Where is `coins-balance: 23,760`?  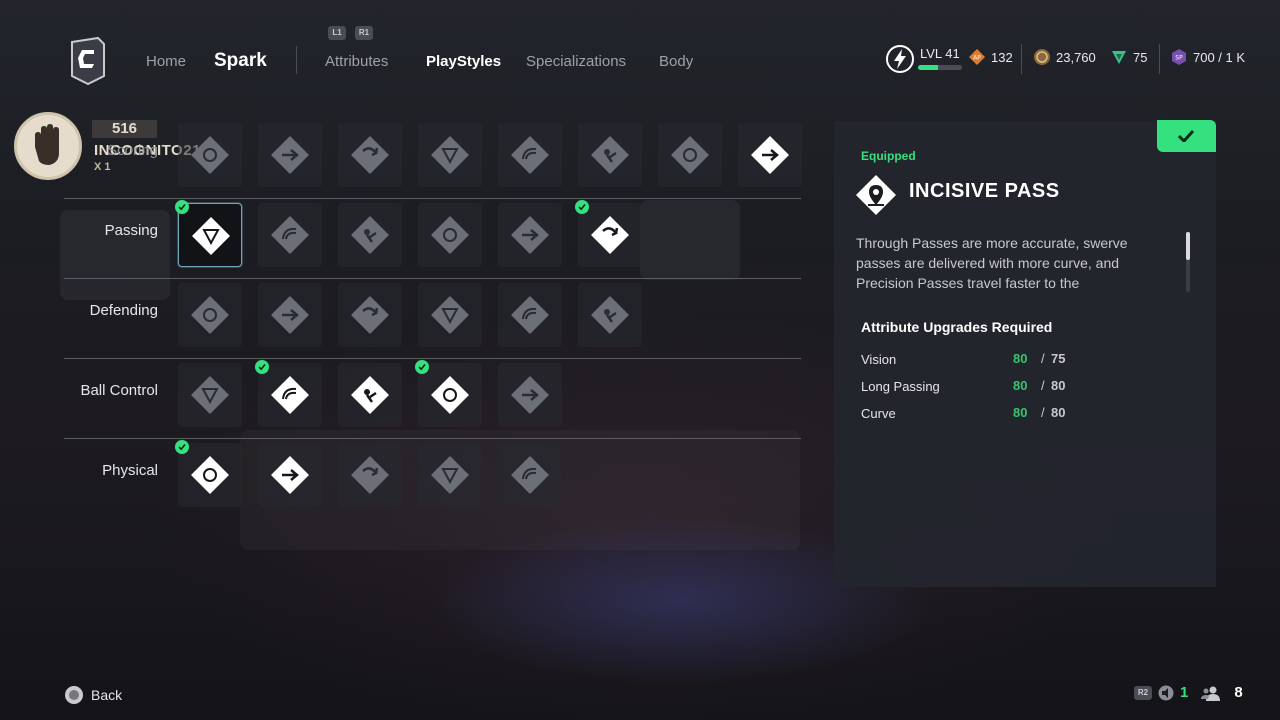 coins-balance: 23,760 is located at coordinates (1064, 57).